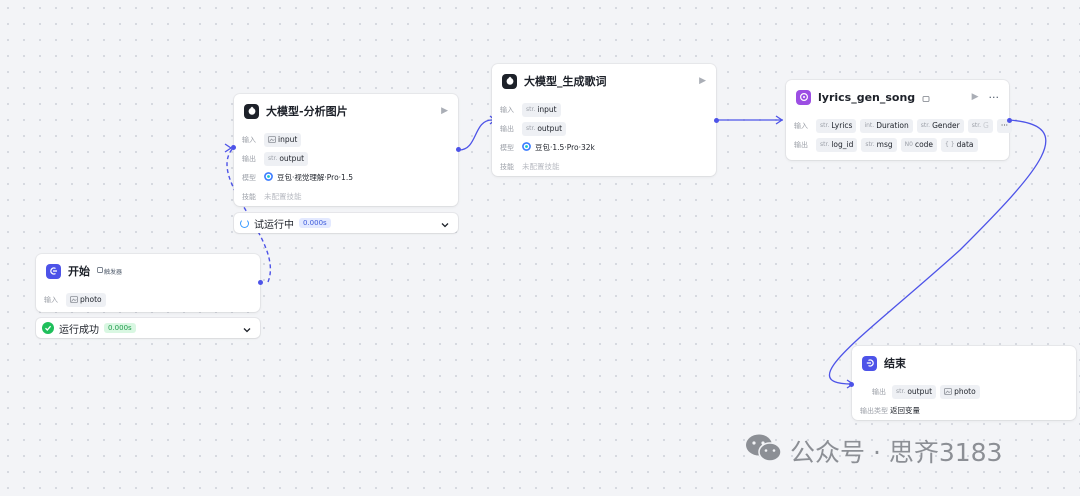  Describe the element at coordinates (109, 271) in the screenshot. I see `trigger-badge: 触发器` at that location.